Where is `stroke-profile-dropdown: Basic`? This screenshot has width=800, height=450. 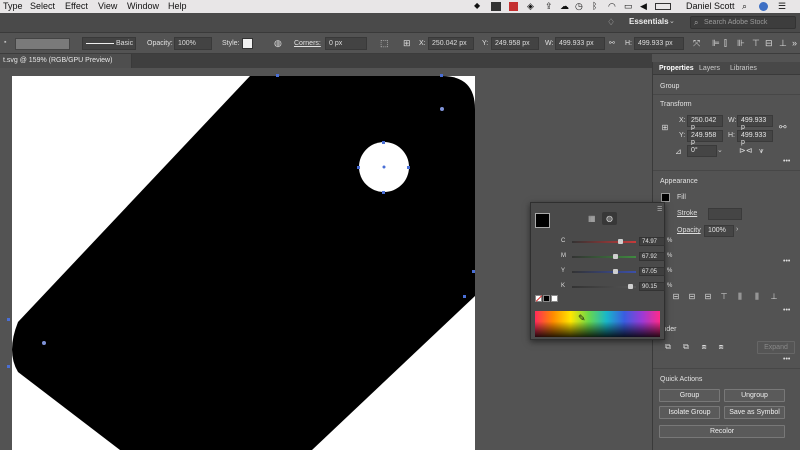
stroke-profile-dropdown: Basic is located at coordinates (109, 43).